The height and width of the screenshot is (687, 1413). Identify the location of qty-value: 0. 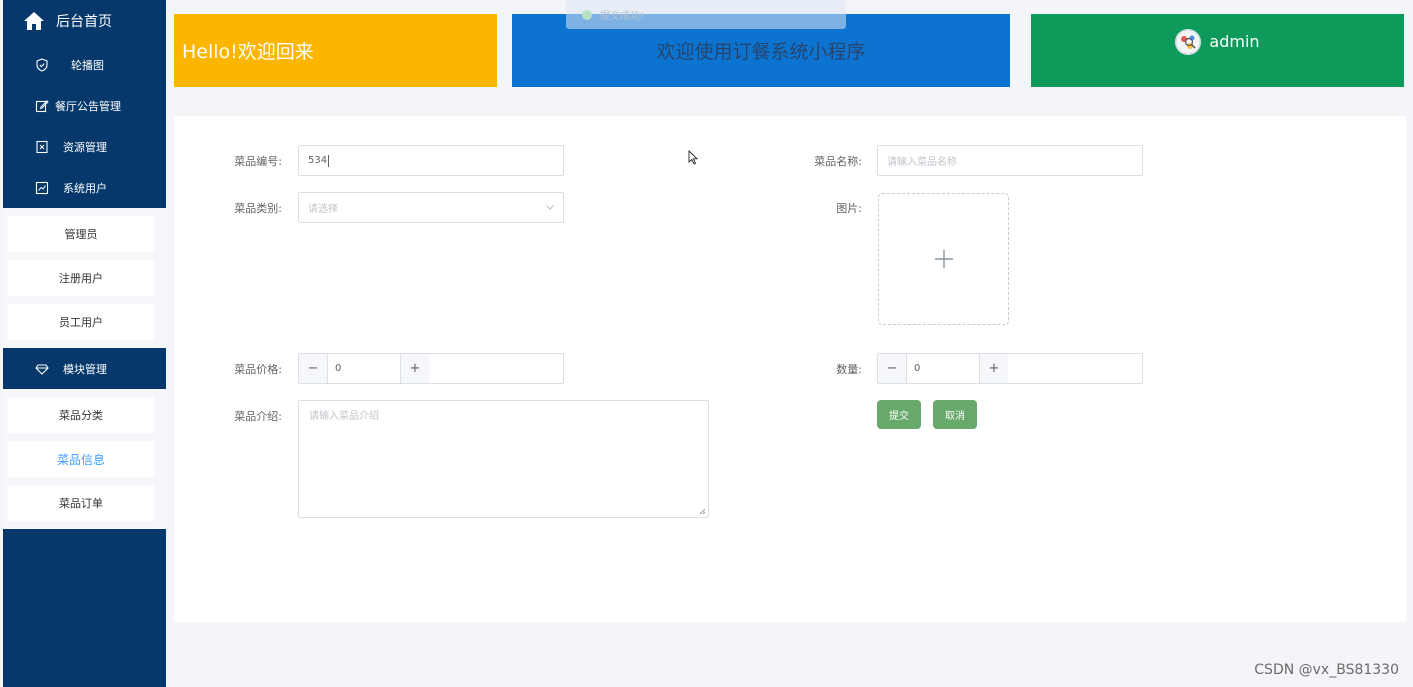
(943, 368).